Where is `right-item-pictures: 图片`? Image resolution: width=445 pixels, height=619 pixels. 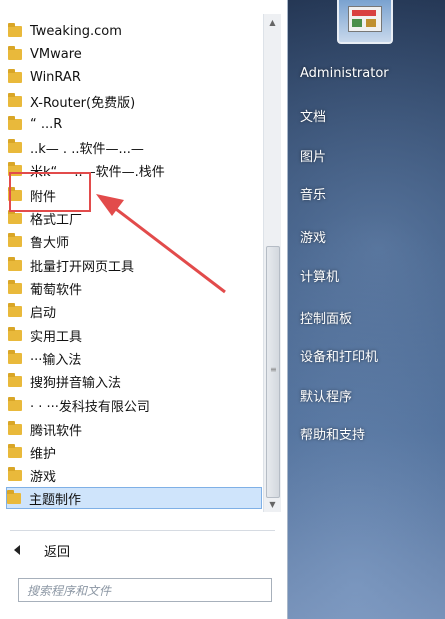 right-item-pictures: 图片 is located at coordinates (313, 155).